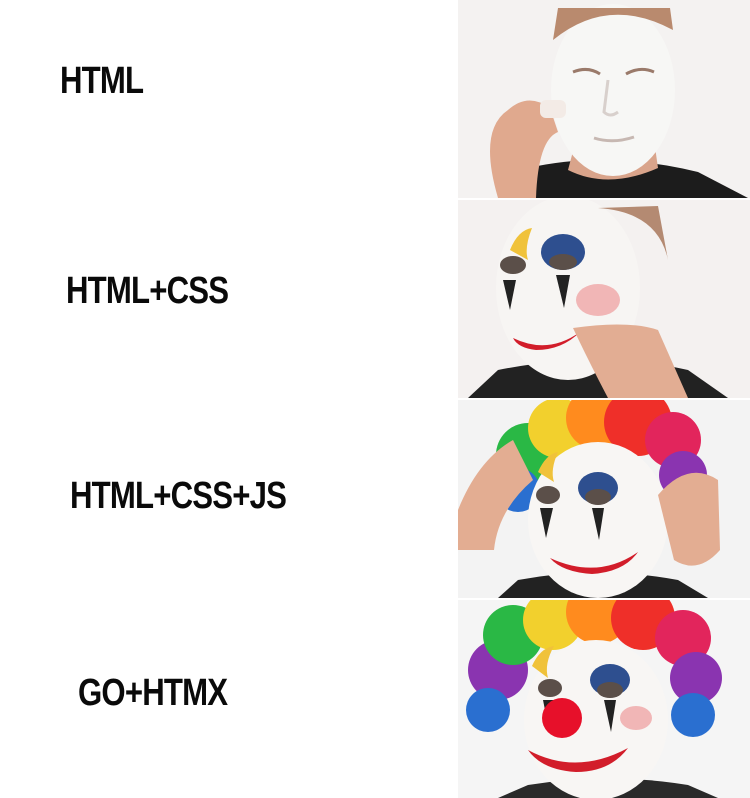 The height and width of the screenshot is (798, 750). What do you see at coordinates (178, 496) in the screenshot?
I see `caption-3: HTML+CSS+JS` at bounding box center [178, 496].